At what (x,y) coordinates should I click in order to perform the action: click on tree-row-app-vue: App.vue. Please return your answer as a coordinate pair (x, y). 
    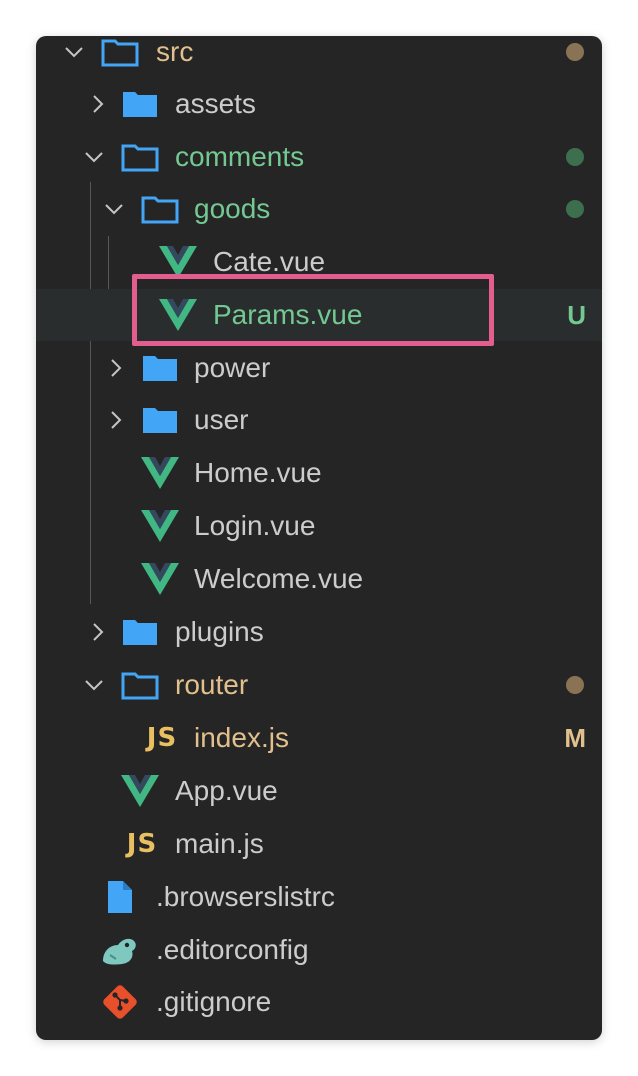
    Looking at the image, I should click on (319, 791).